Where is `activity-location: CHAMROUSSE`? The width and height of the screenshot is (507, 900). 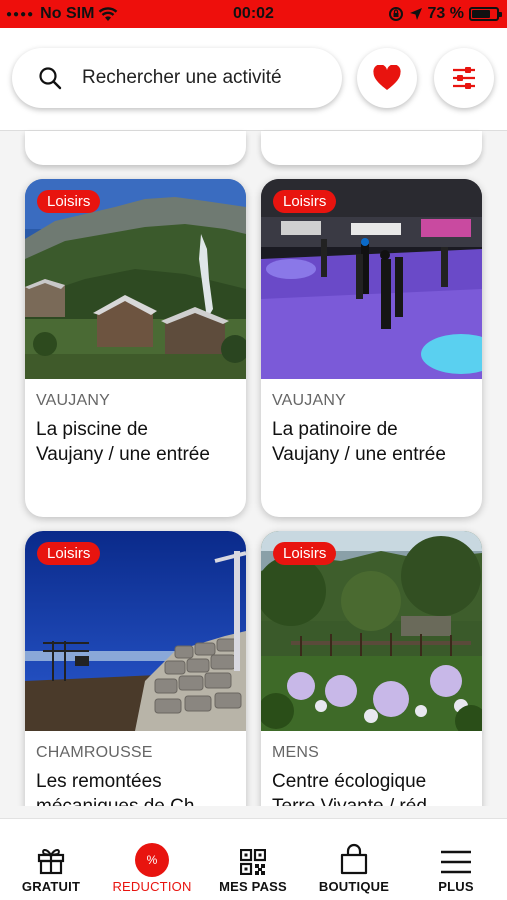
activity-location: CHAMROUSSE is located at coordinates (94, 752).